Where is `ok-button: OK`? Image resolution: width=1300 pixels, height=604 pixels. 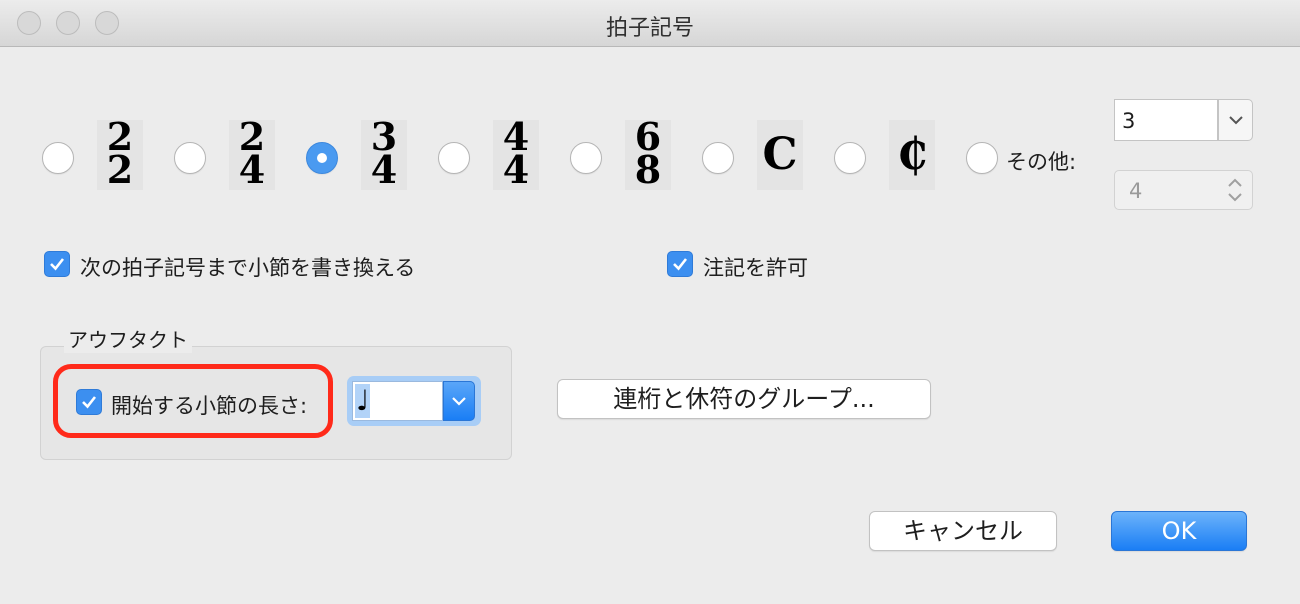
ok-button: OK is located at coordinates (1179, 531).